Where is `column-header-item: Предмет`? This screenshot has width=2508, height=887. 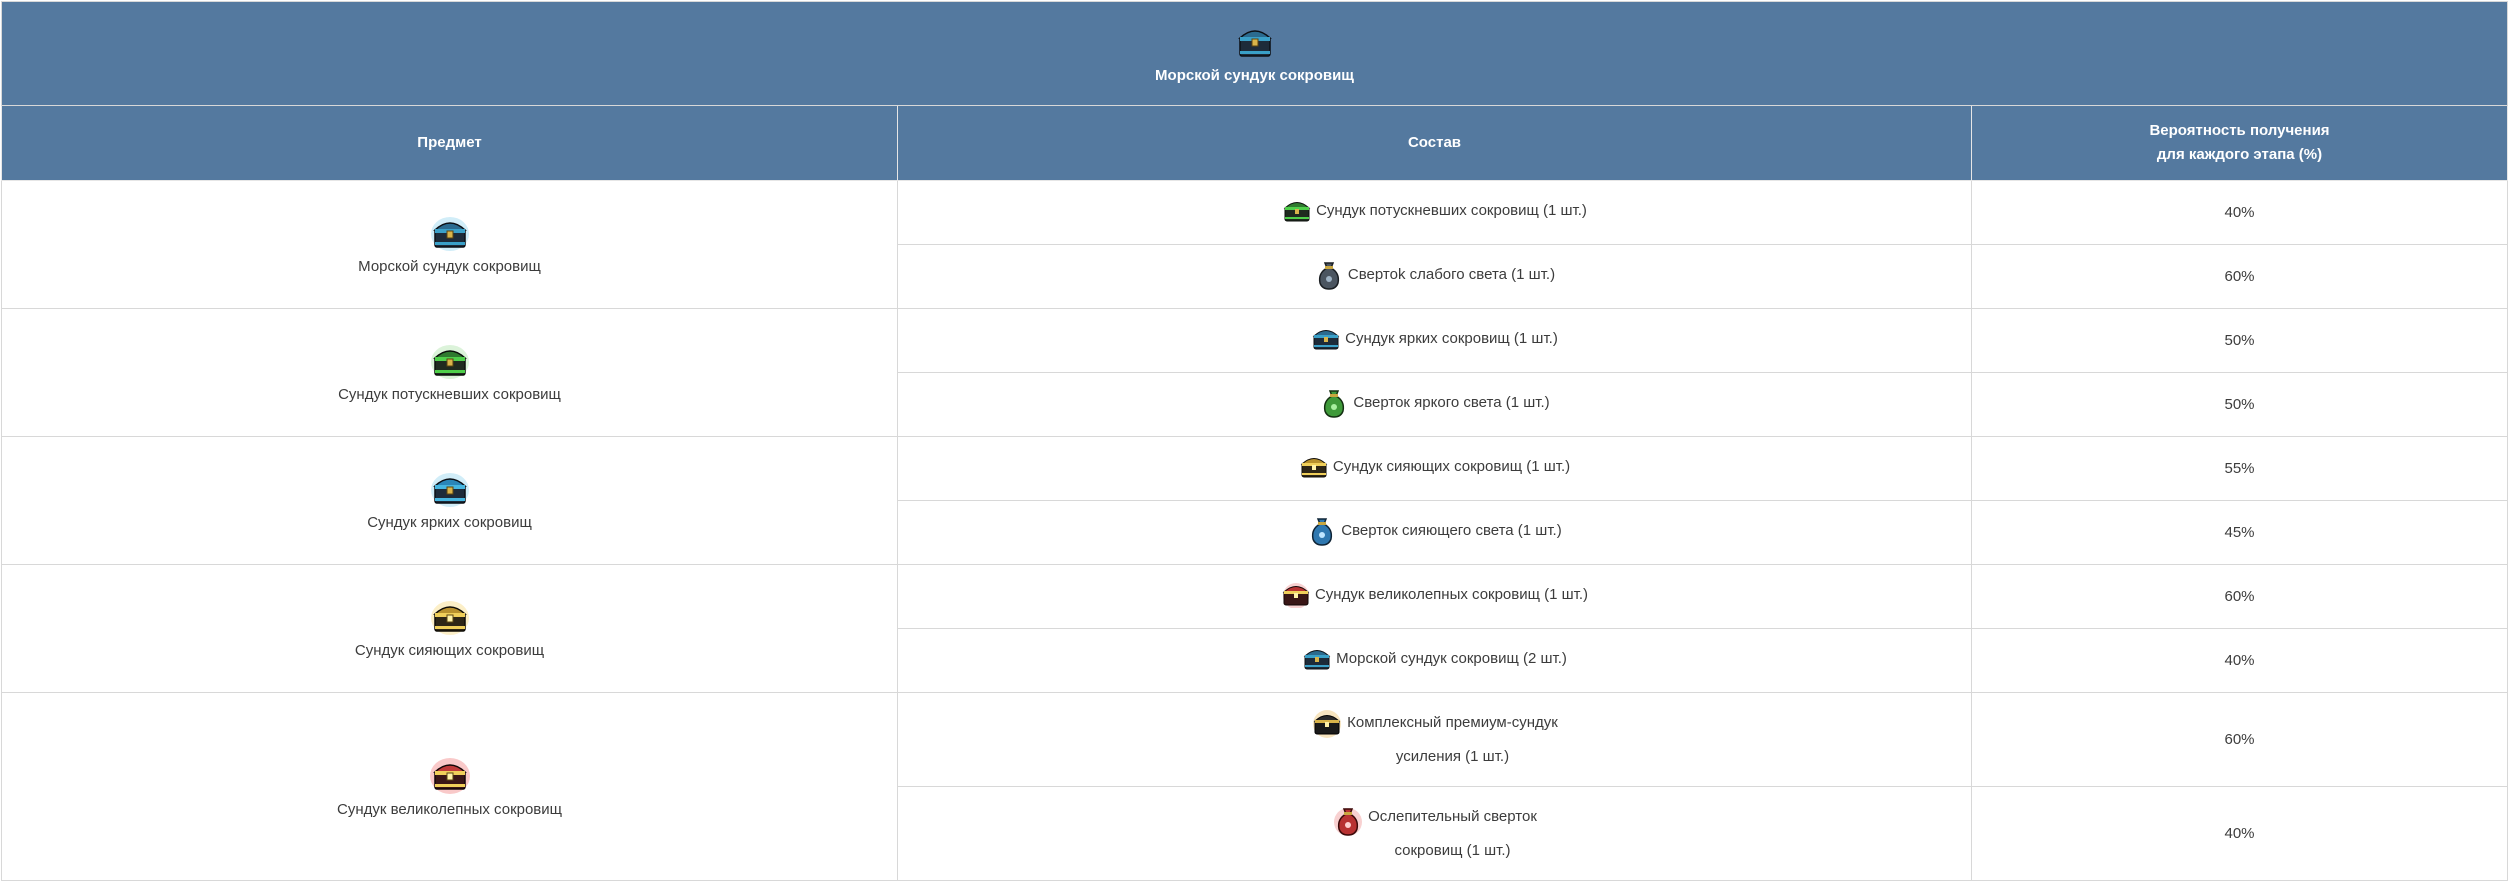
column-header-item: Предмет is located at coordinates (449, 143).